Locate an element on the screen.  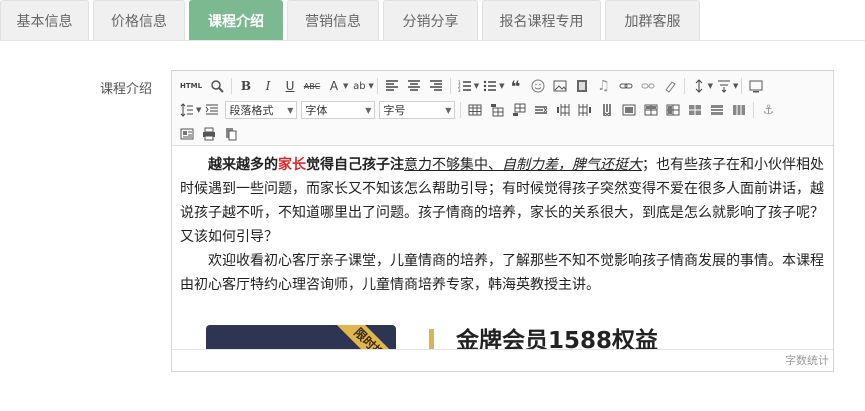
promo-title: 金牌会员1588权益 is located at coordinates (557, 339).